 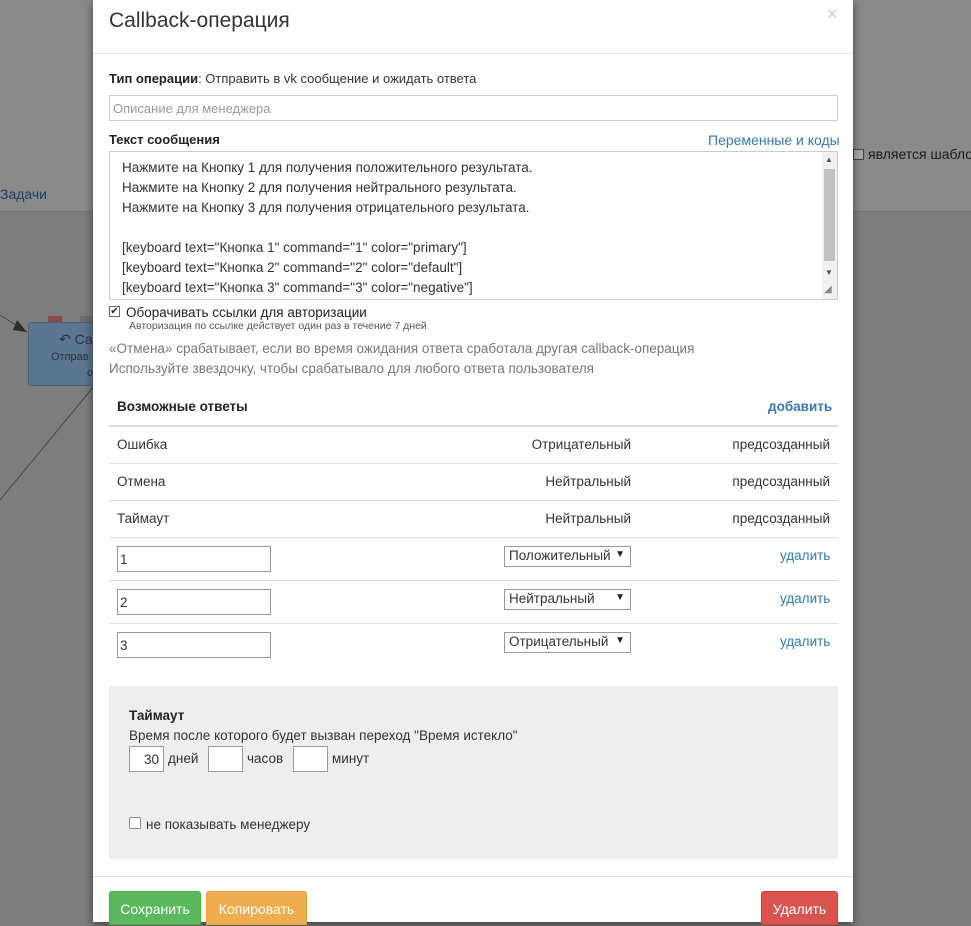 What do you see at coordinates (199, 20) in the screenshot?
I see `modal-title: Callback-операция` at bounding box center [199, 20].